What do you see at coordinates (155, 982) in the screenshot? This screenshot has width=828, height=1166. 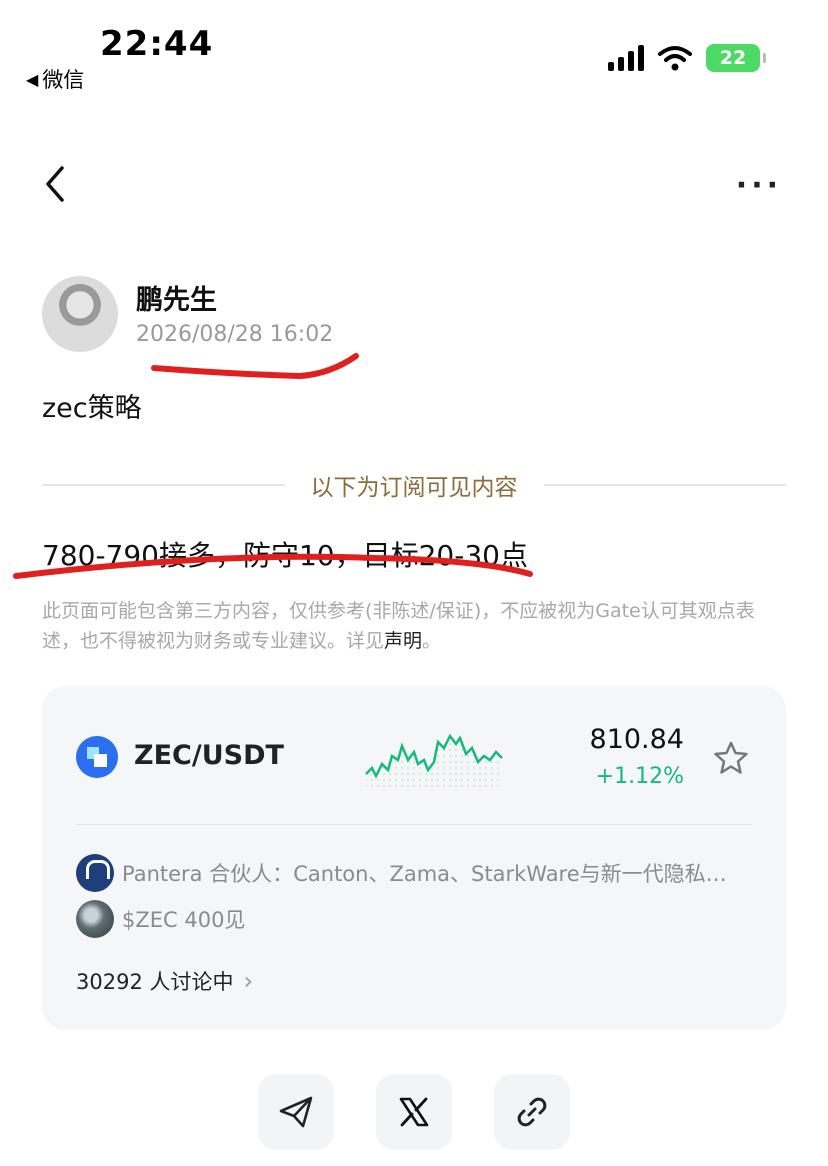 I see `discussion-count: 30292 人讨论中` at bounding box center [155, 982].